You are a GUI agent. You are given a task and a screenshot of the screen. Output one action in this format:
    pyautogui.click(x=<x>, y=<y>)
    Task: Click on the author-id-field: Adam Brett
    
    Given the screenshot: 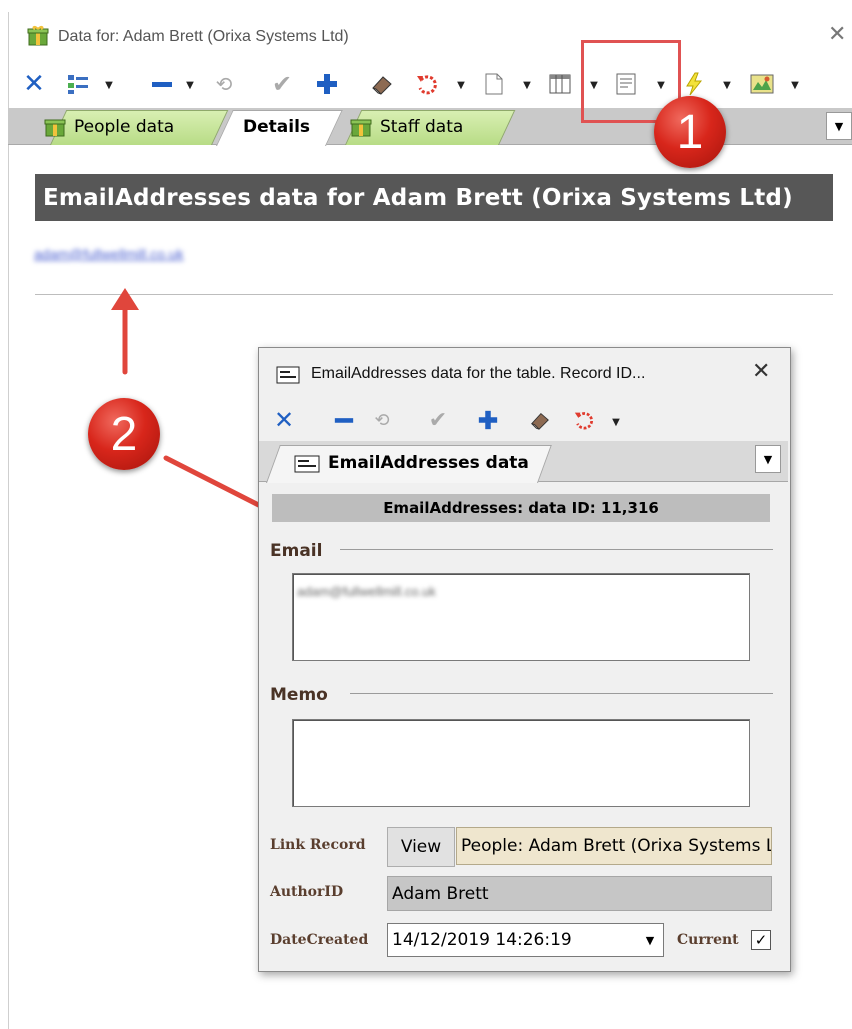 What is the action you would take?
    pyautogui.click(x=579, y=893)
    